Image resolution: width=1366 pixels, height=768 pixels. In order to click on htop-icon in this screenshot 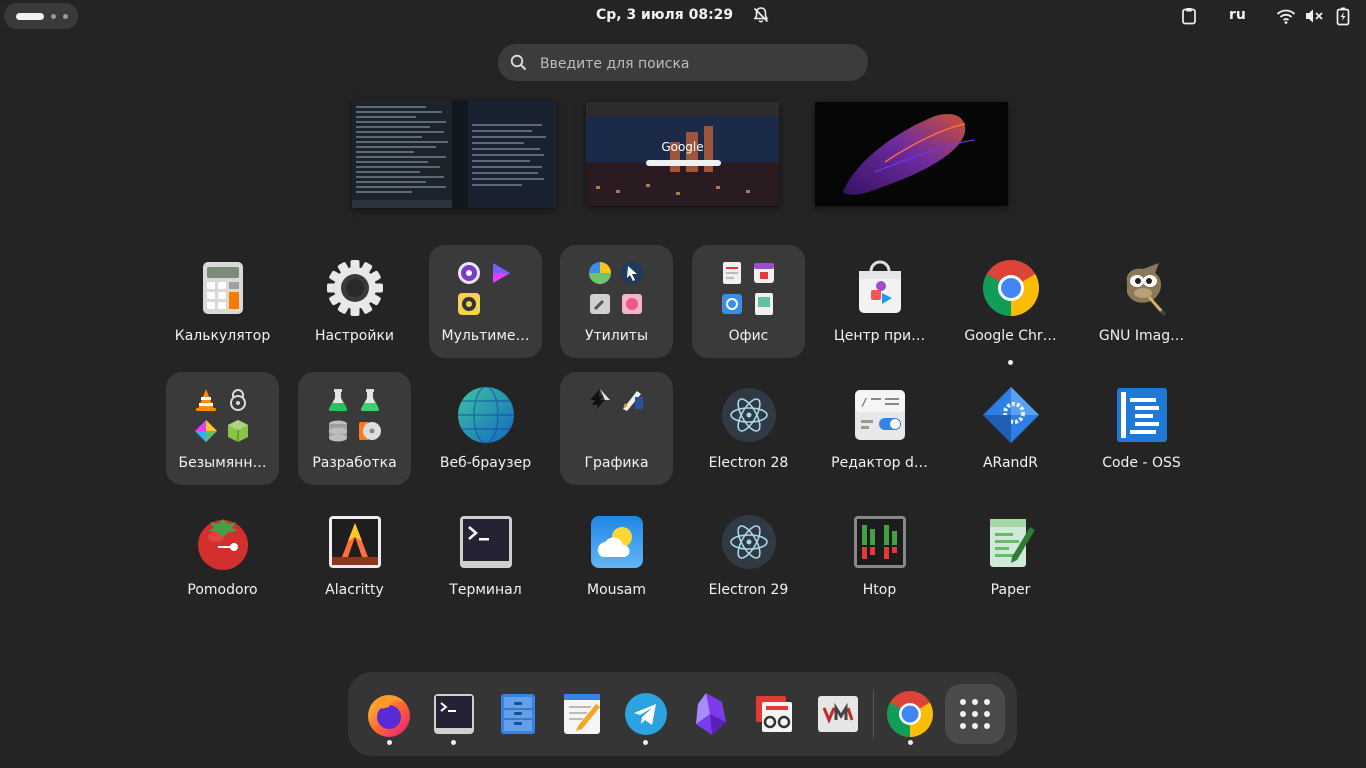, I will do `click(880, 542)`.